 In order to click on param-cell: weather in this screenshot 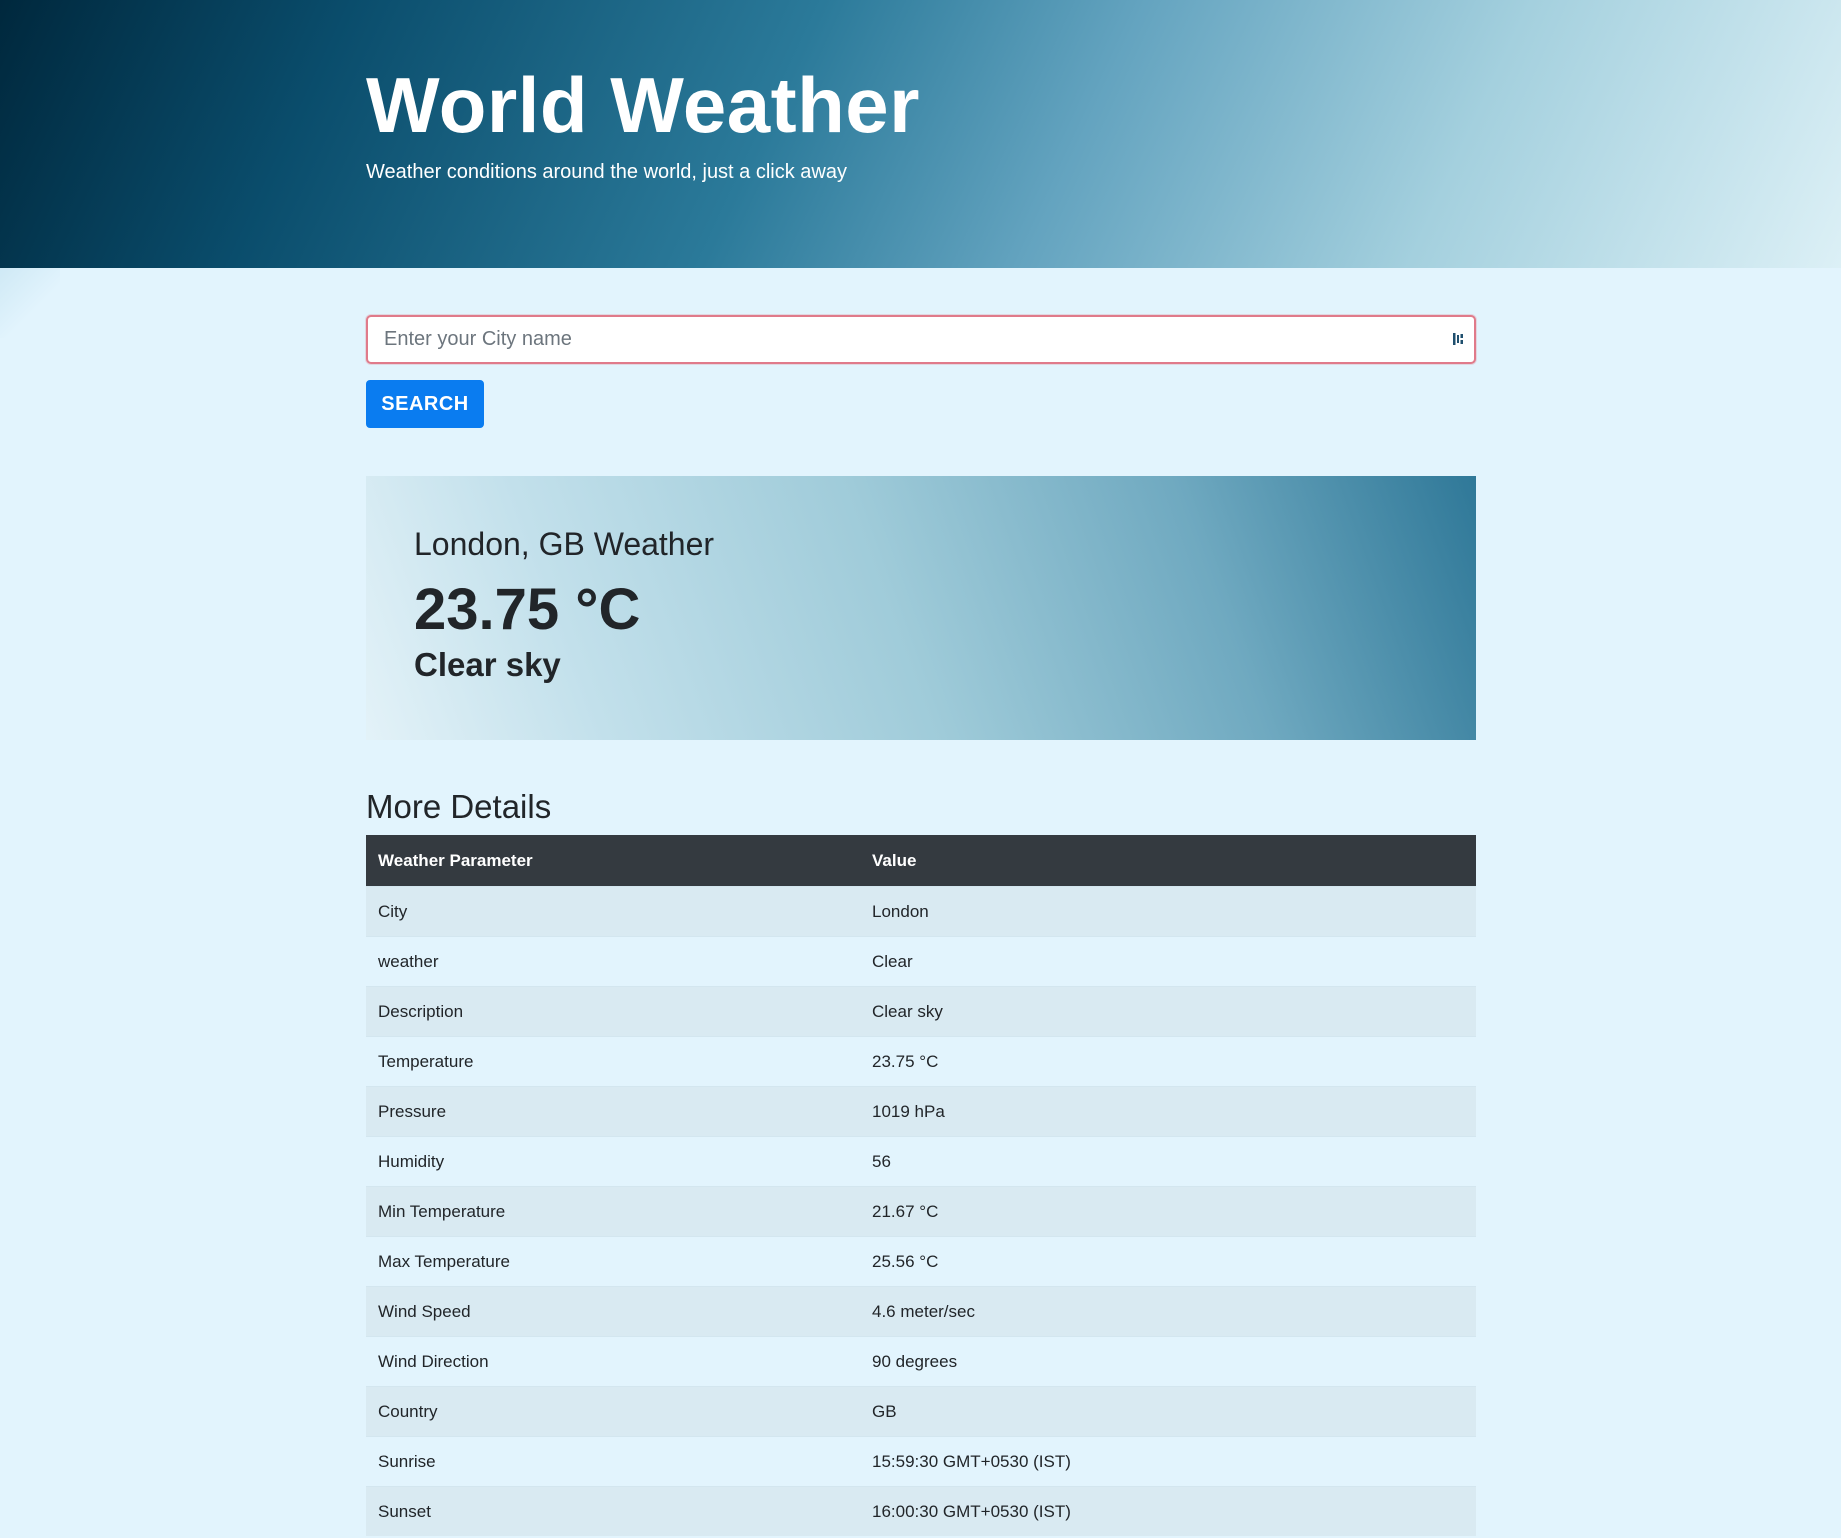, I will do `click(613, 961)`.